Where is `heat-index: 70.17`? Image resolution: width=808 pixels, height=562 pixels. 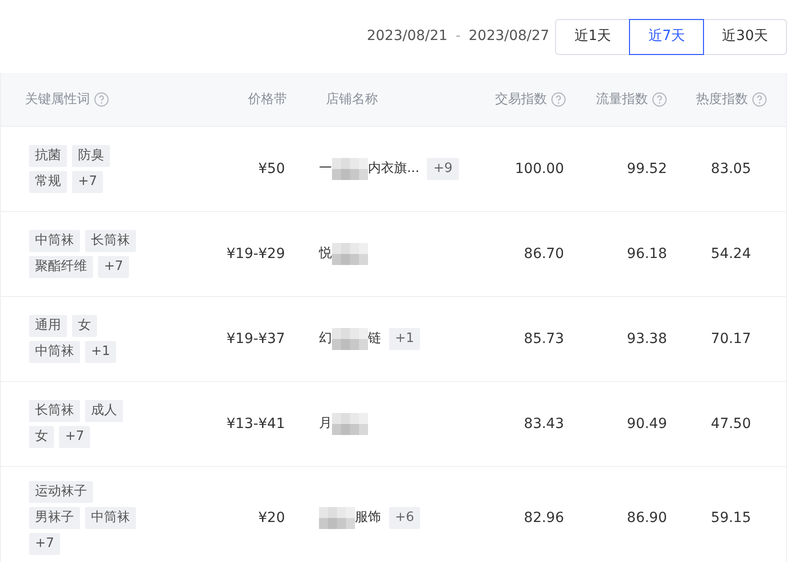
heat-index: 70.17 is located at coordinates (730, 339).